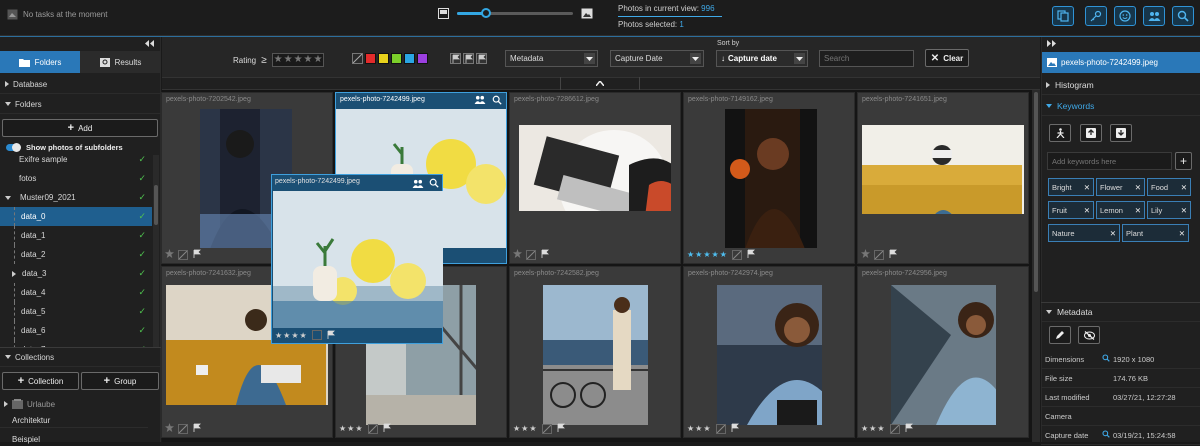 The width and height of the screenshot is (1200, 446). Describe the element at coordinates (1071, 210) in the screenshot. I see `keyword-tag: Fruit ✕` at that location.